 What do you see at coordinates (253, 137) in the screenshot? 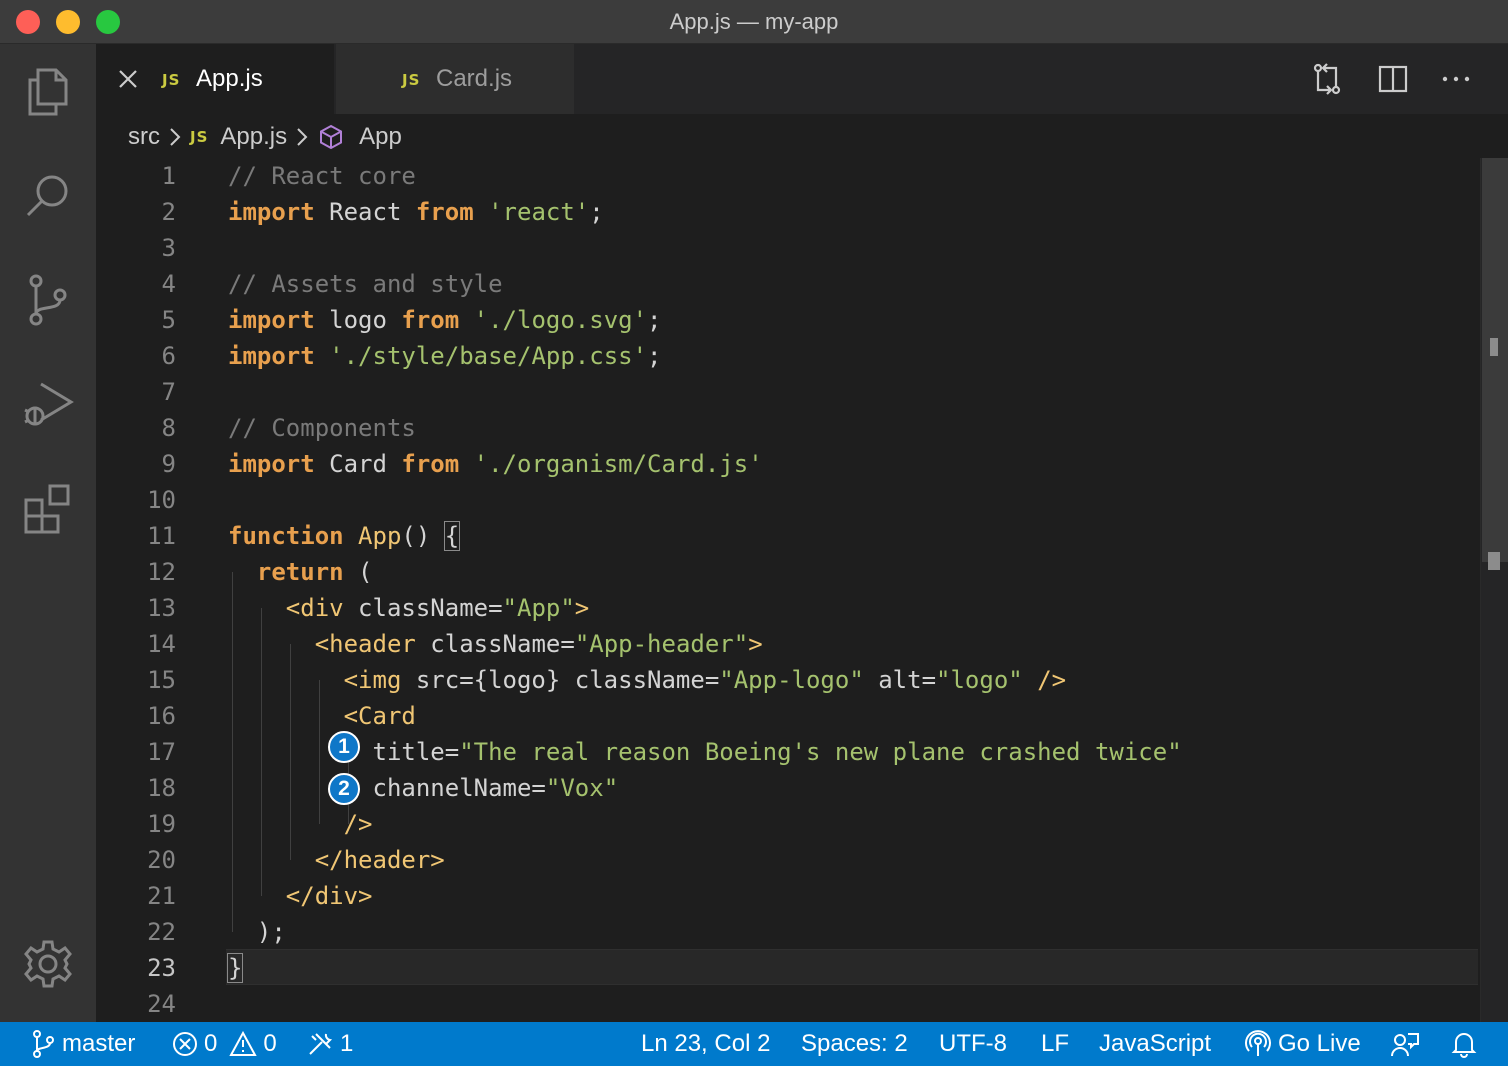
I see `breadcrumb-file: App.js` at bounding box center [253, 137].